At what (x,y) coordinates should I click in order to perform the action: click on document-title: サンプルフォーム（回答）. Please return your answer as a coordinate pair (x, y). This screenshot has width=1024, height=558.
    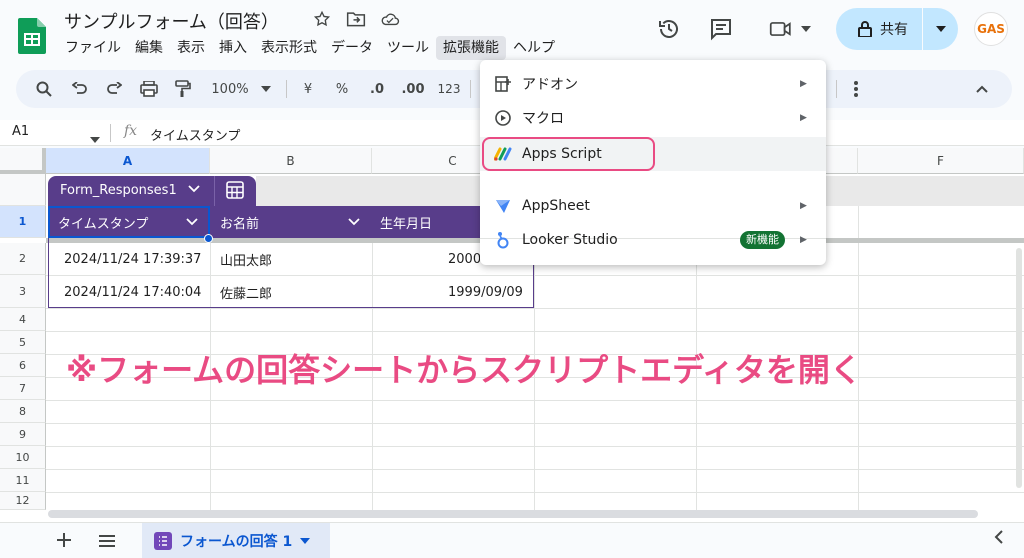
    Looking at the image, I should click on (171, 21).